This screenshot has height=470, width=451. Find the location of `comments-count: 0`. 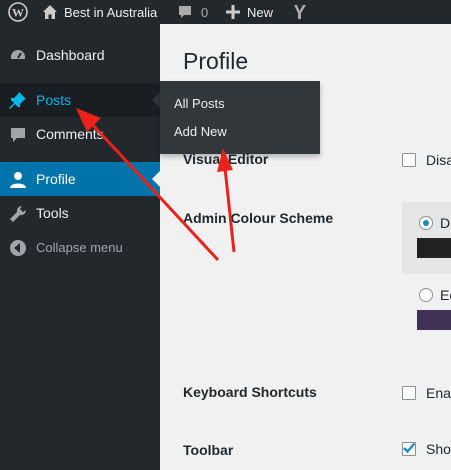

comments-count: 0 is located at coordinates (205, 12).